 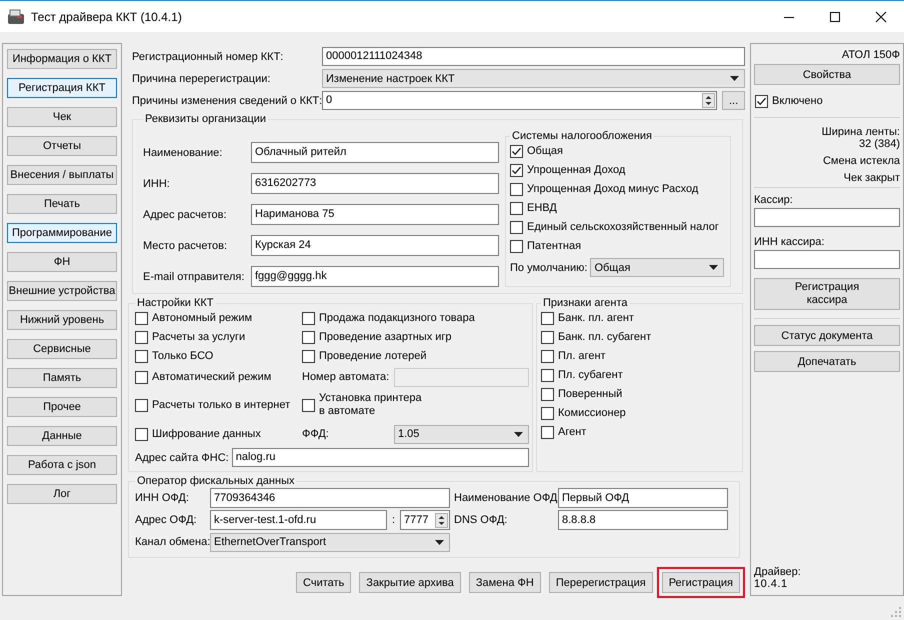 What do you see at coordinates (410, 582) in the screenshot?
I see `action-button: Закрытие архива` at bounding box center [410, 582].